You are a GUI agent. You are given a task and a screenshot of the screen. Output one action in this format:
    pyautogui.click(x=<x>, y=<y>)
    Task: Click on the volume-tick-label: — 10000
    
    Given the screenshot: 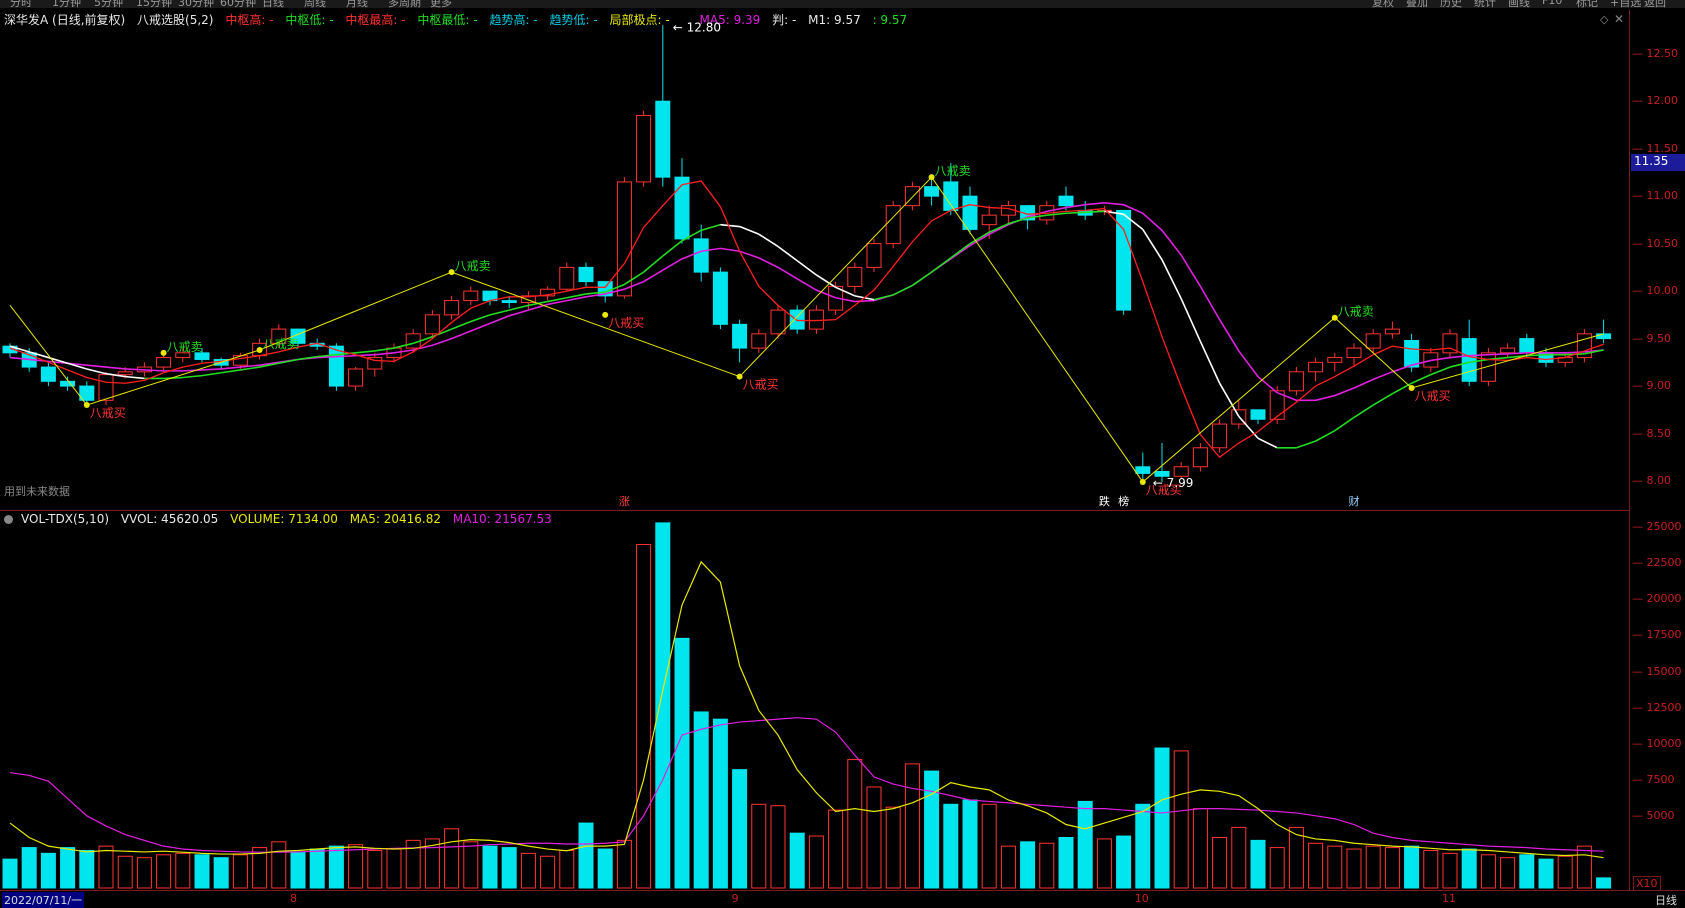 What is the action you would take?
    pyautogui.click(x=1657, y=743)
    